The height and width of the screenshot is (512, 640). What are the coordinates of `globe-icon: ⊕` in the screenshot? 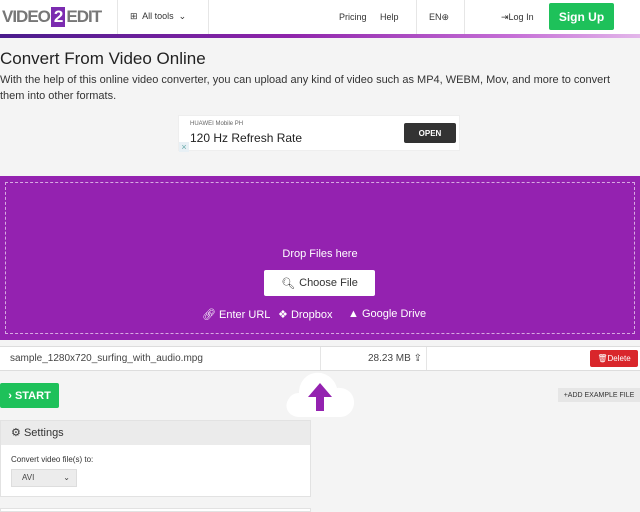 It's located at (445, 17).